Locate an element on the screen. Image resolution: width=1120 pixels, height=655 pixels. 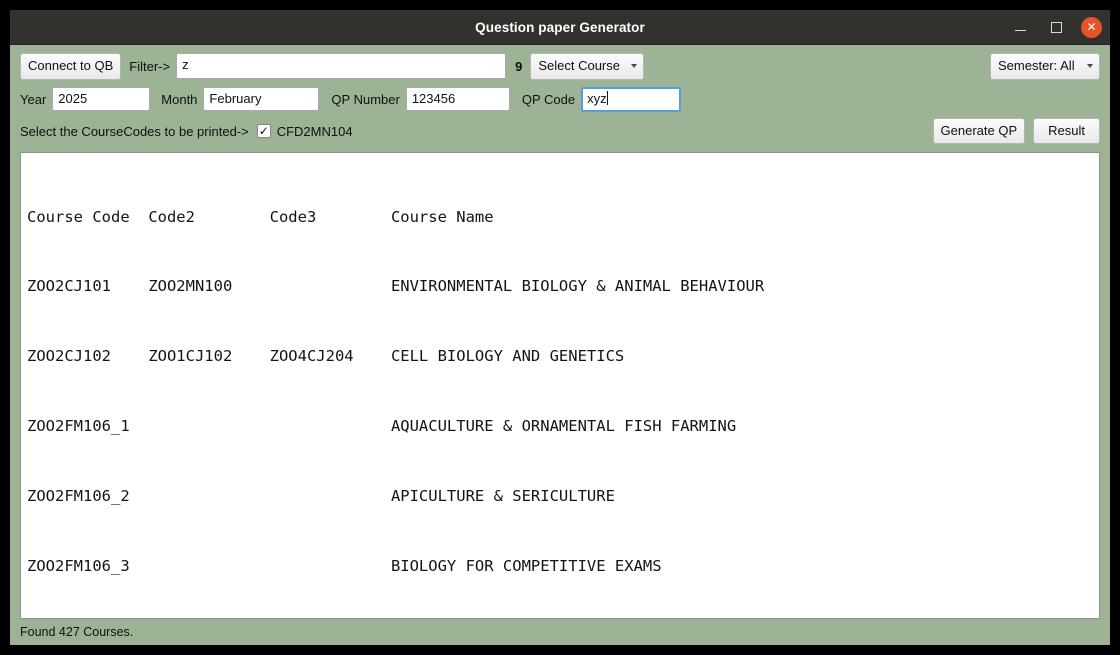
connect-to-qb-button: Connect to QB is located at coordinates (71, 66).